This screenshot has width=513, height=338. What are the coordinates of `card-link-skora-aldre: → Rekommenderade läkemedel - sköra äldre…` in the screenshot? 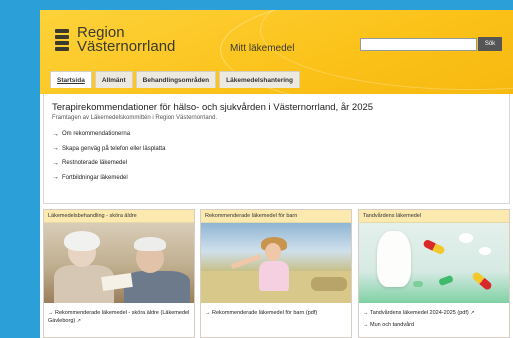 It's located at (119, 317).